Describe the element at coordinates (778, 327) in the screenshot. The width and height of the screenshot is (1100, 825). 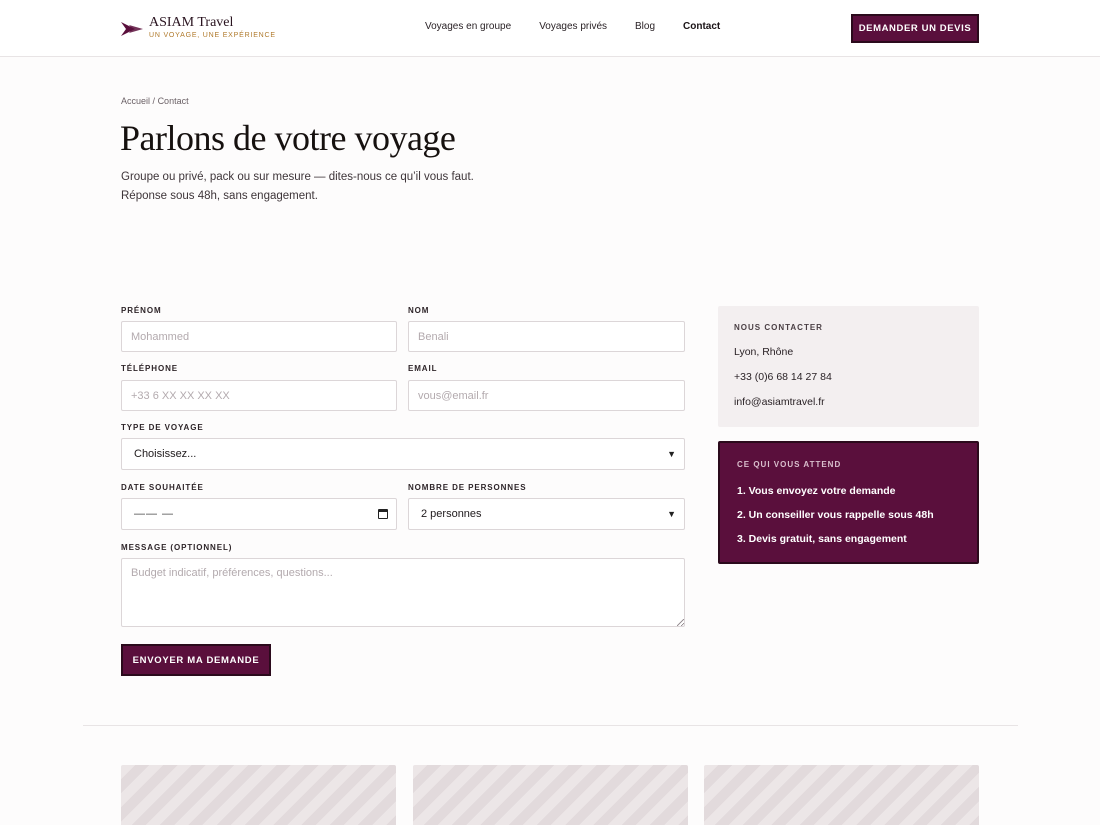
I see `contact-card-heading: NOUS CONTACTER` at that location.